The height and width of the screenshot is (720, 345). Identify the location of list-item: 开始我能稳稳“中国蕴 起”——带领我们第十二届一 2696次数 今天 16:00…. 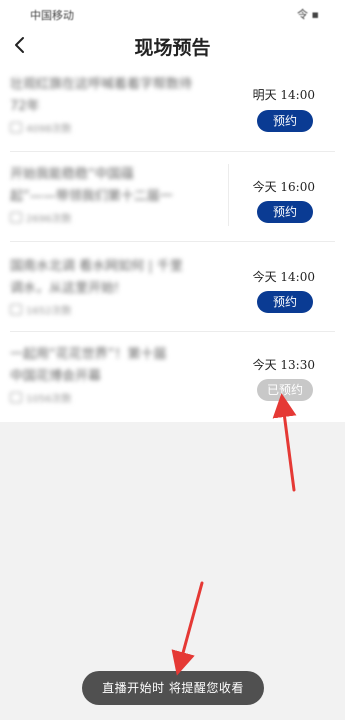
(172, 198).